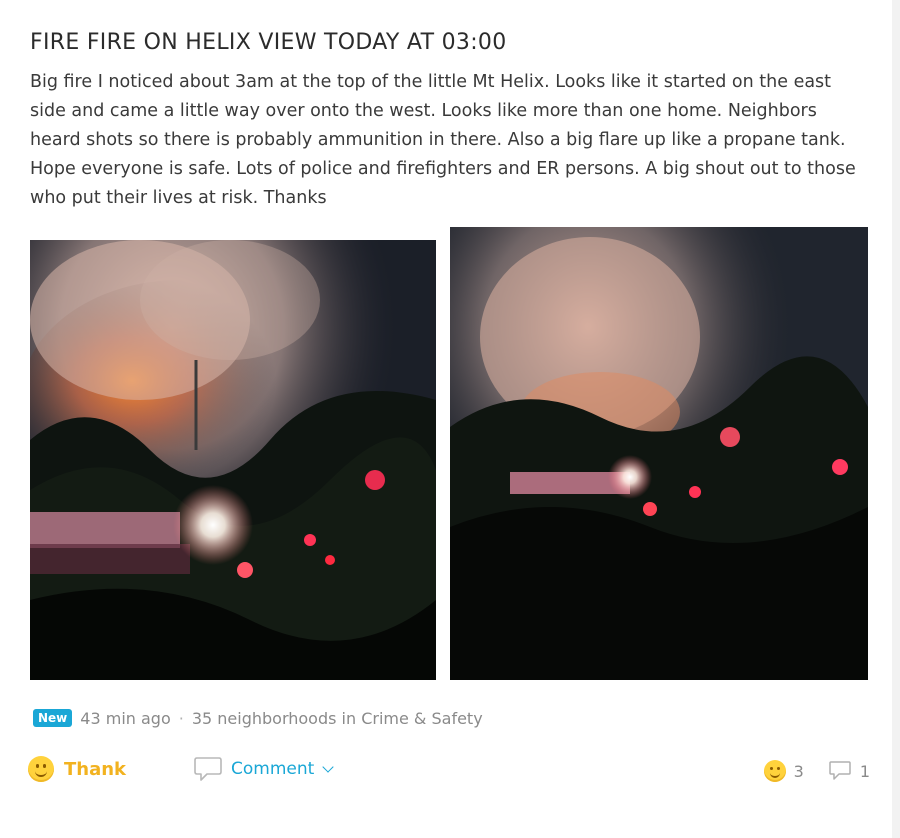 This screenshot has height=838, width=900. I want to click on thank-count: 3, so click(783, 771).